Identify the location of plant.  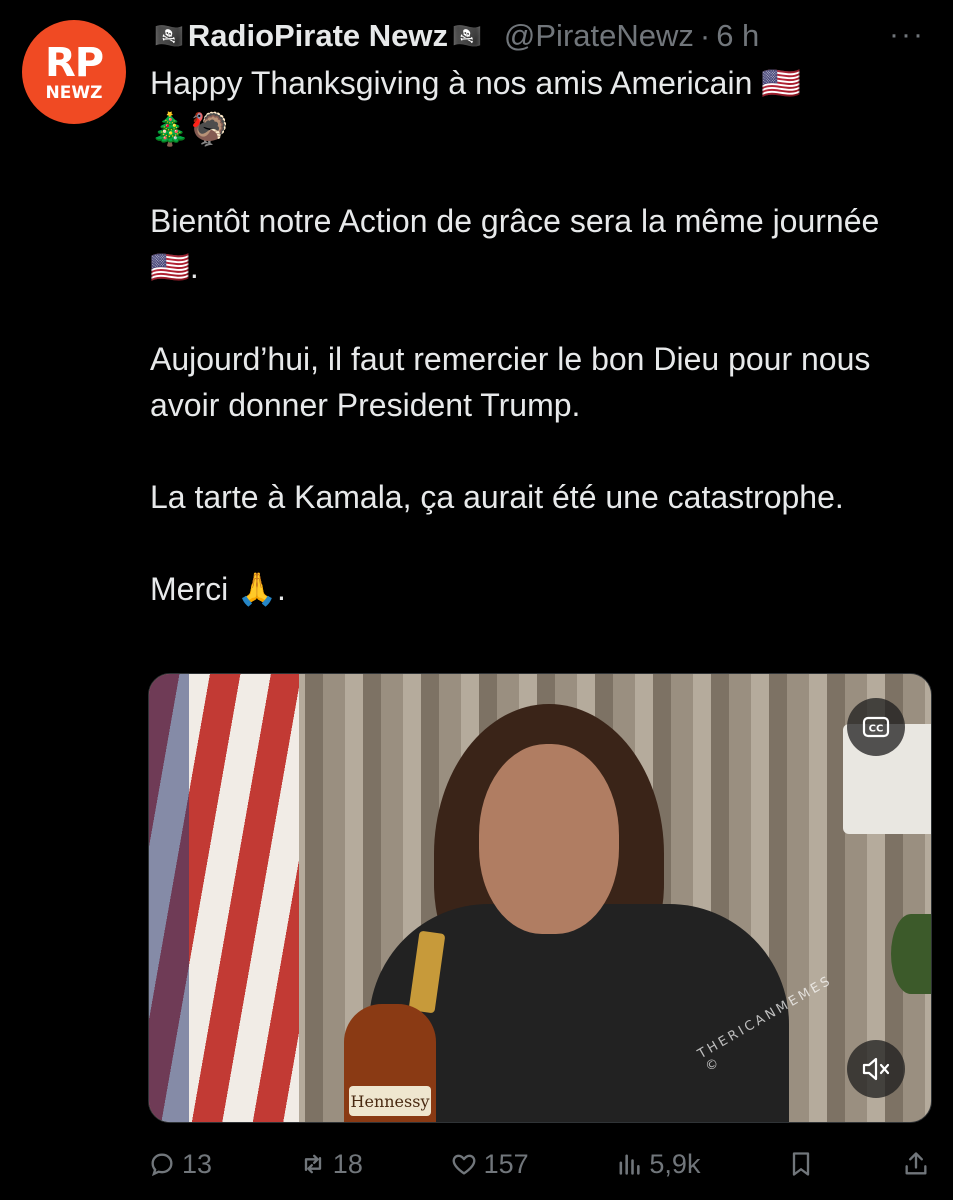
(911, 954).